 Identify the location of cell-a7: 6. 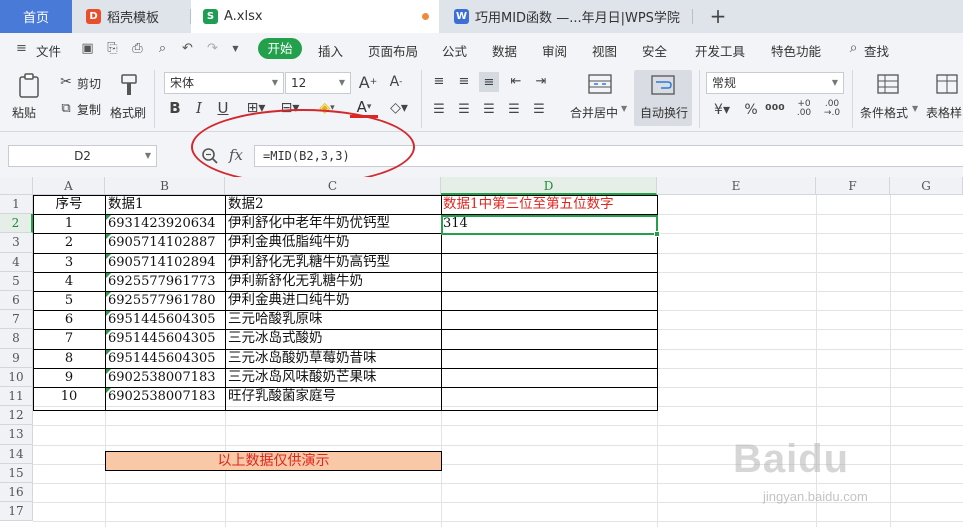
(69, 319).